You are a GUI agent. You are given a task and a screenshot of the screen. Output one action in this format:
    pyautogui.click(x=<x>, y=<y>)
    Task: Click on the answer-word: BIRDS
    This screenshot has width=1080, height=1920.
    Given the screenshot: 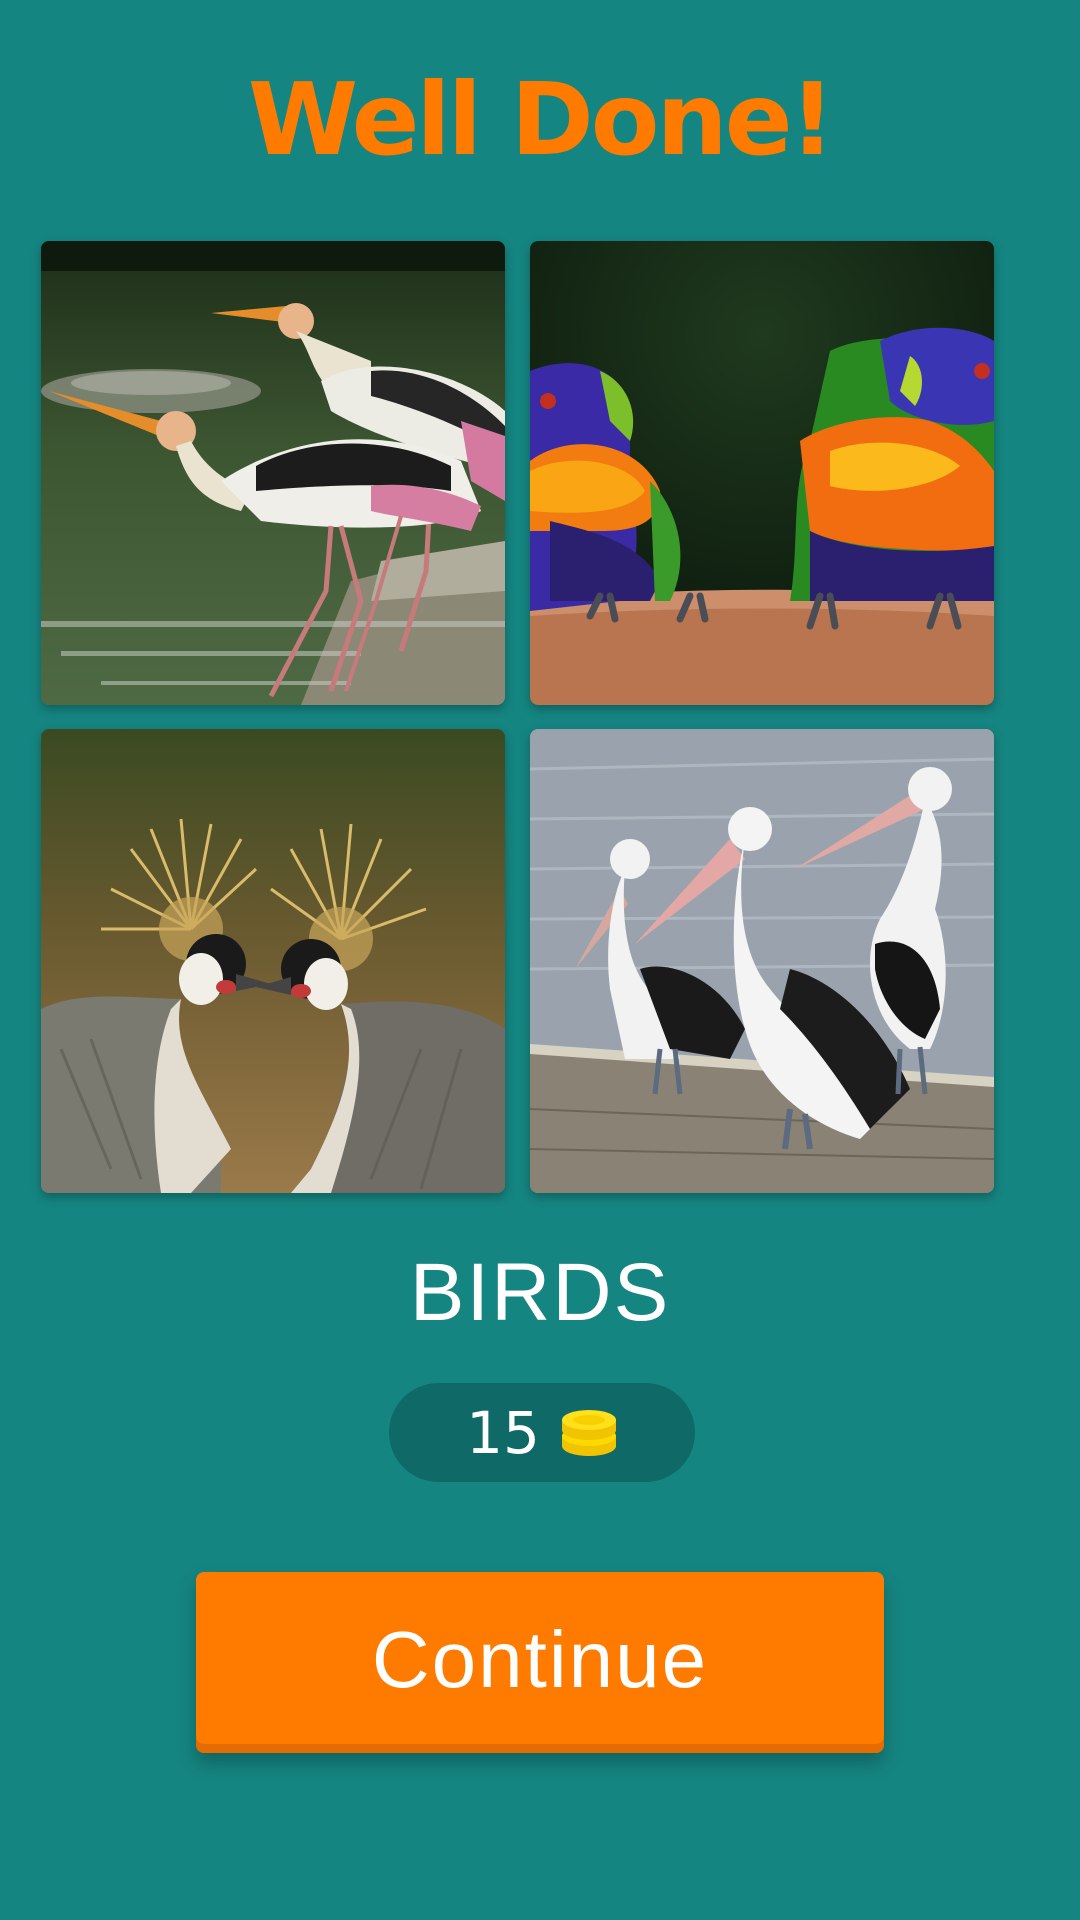 What is the action you would take?
    pyautogui.click(x=540, y=1292)
    